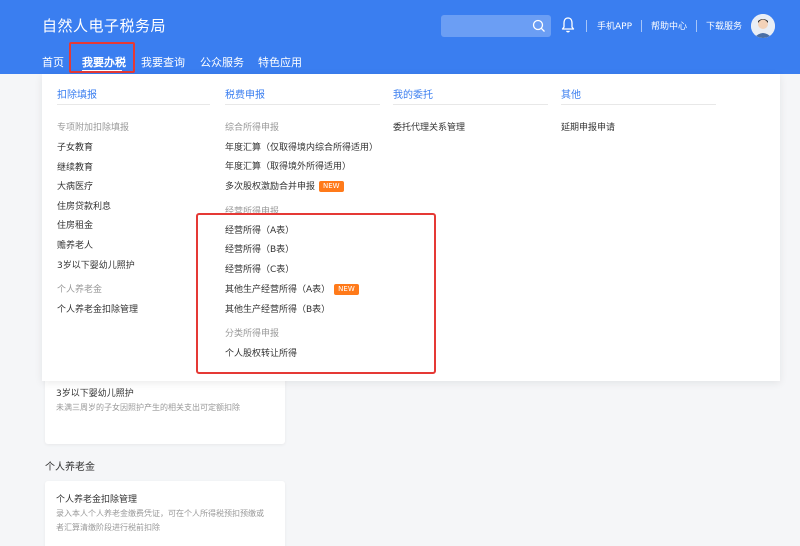 This screenshot has height=546, width=800. Describe the element at coordinates (588, 126) in the screenshot. I see `menu-item-deferred-filing: 延期申报申请` at that location.